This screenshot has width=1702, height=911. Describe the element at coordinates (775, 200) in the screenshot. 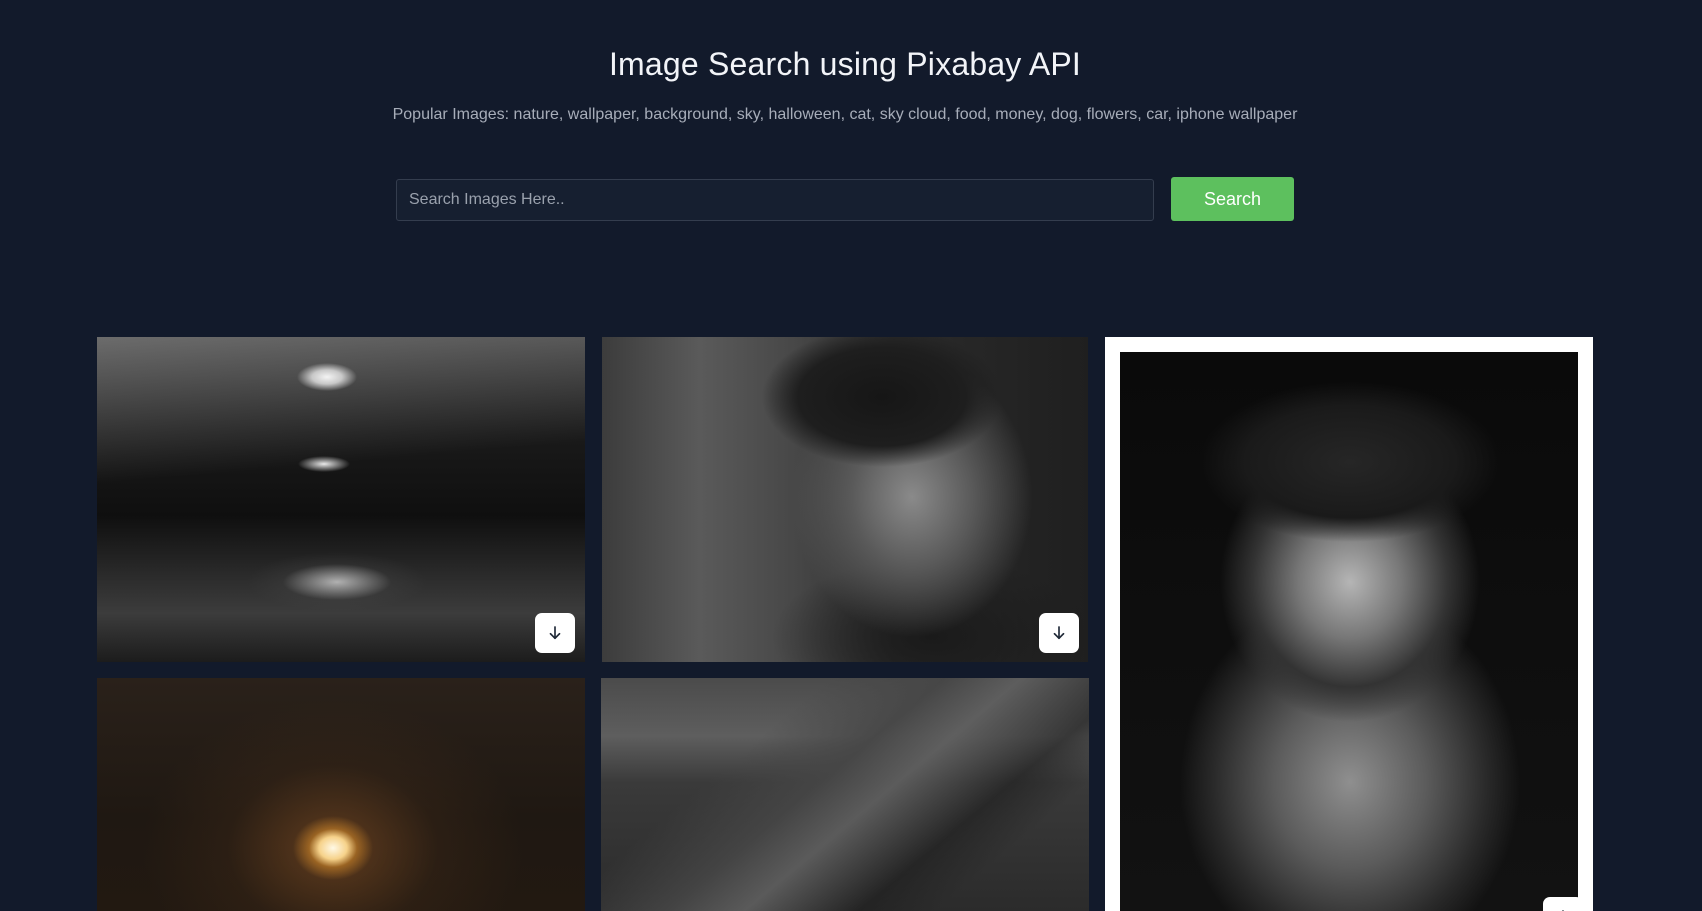

I see `search-input` at that location.